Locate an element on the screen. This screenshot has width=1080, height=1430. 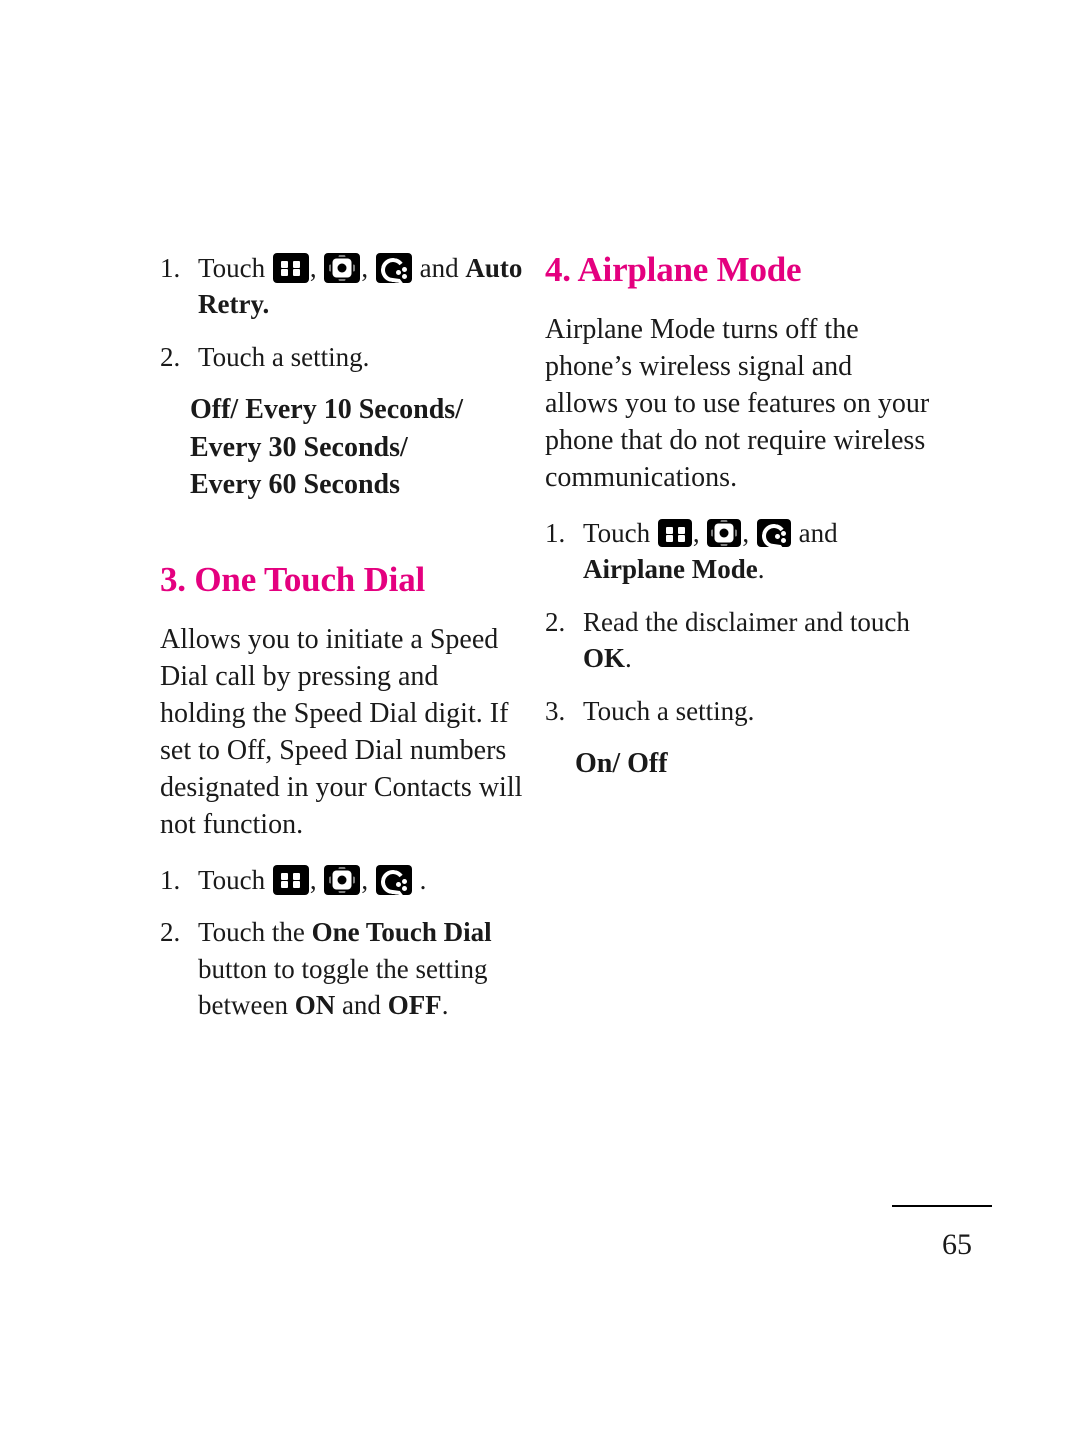
step-pre-text: Read the disclaimer and touch is located at coordinates (746, 621).